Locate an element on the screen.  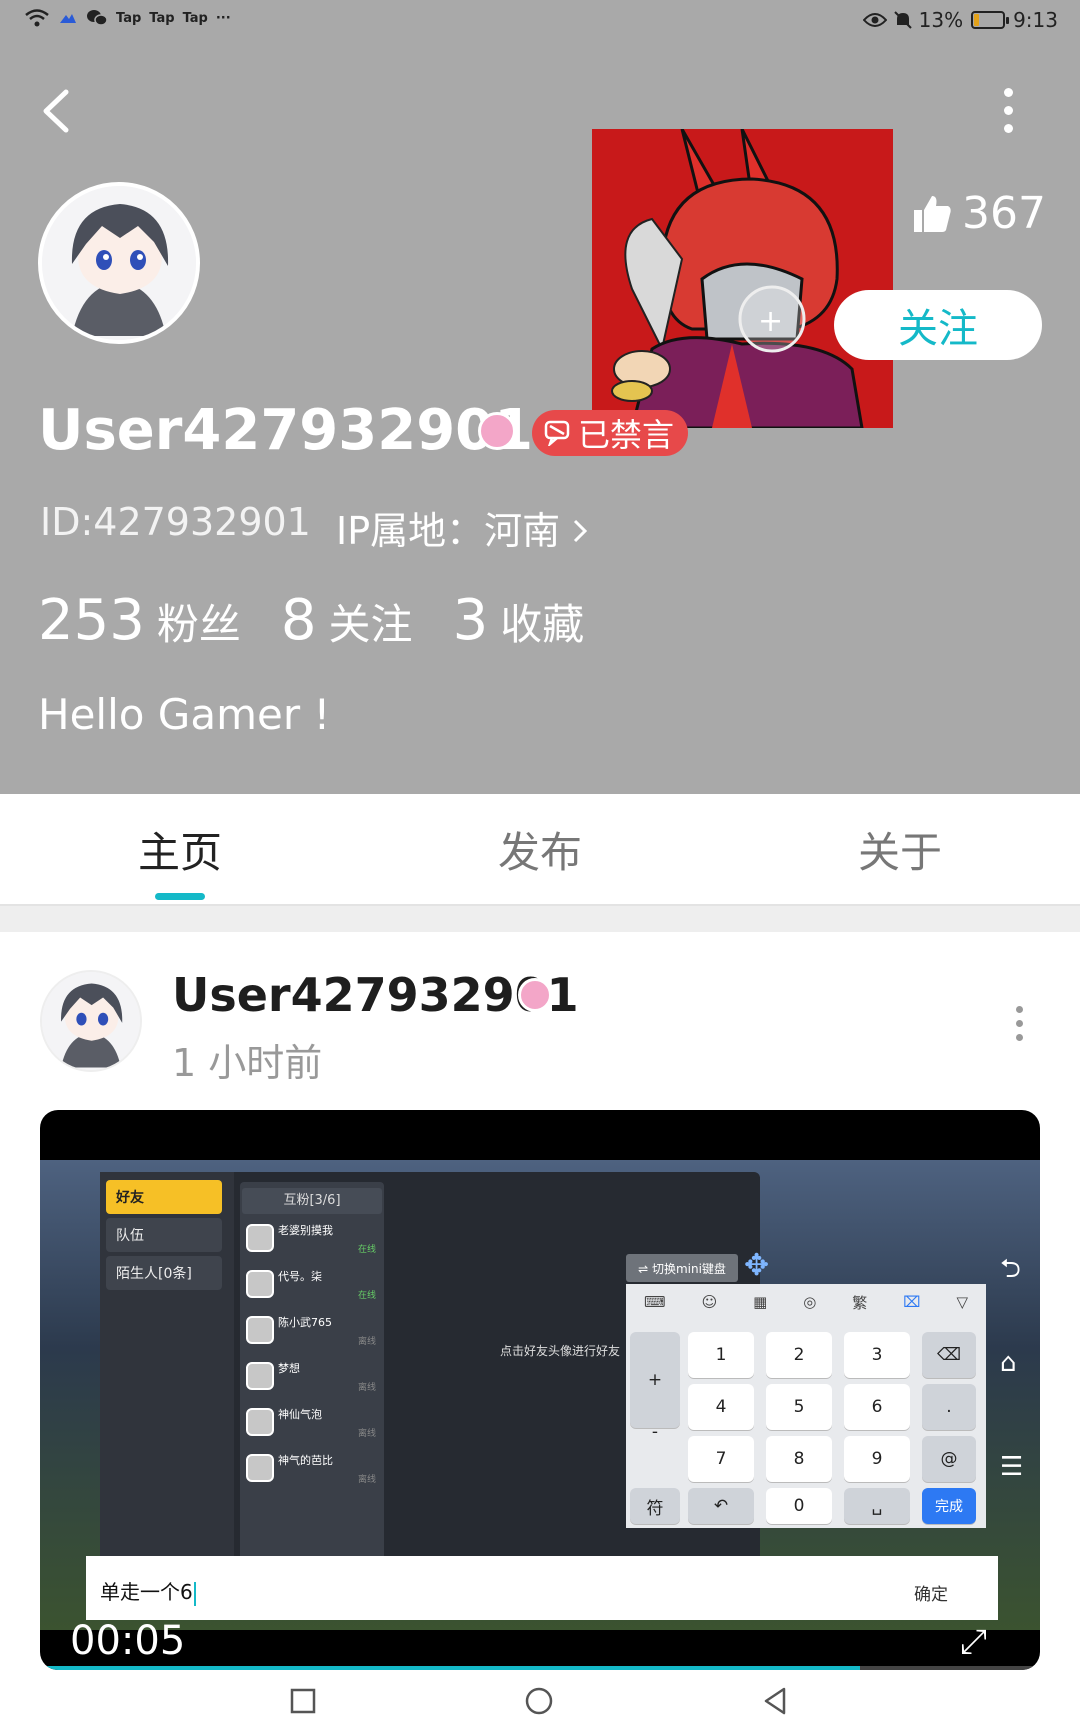
profile-avatar is located at coordinates (119, 263).